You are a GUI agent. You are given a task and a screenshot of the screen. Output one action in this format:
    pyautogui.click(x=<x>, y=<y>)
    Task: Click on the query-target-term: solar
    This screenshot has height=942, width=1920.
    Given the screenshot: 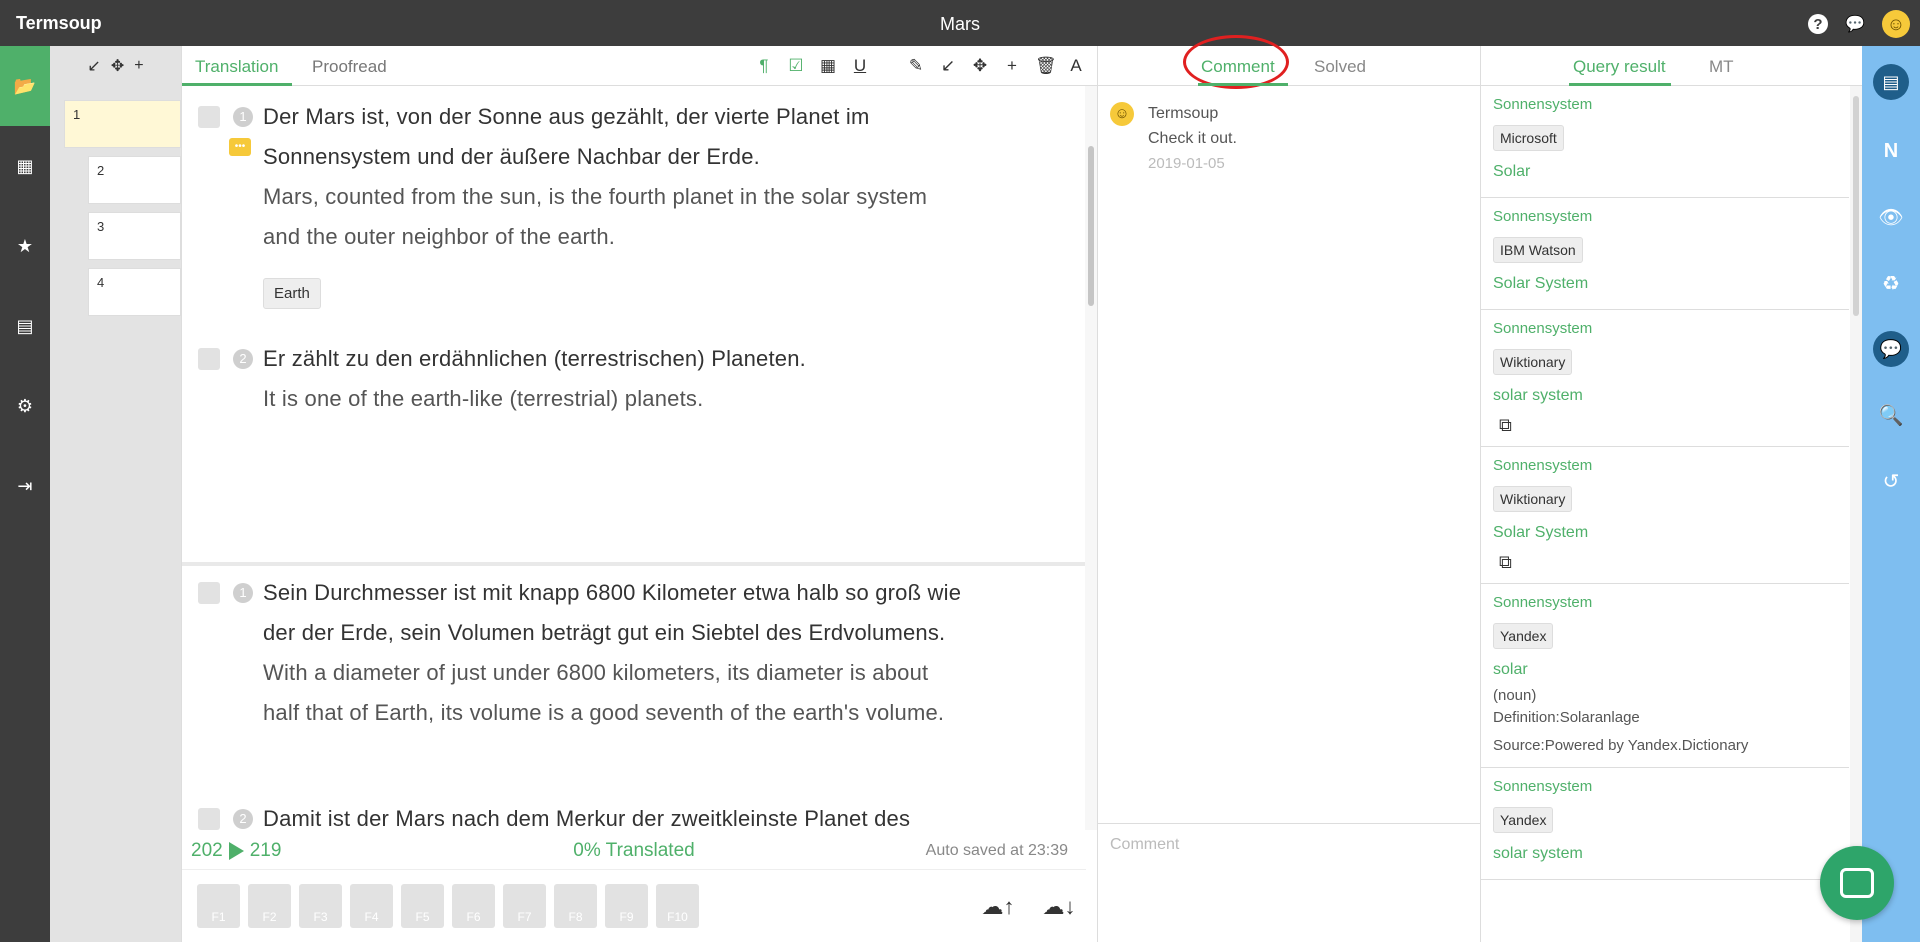 What is the action you would take?
    pyautogui.click(x=1665, y=670)
    